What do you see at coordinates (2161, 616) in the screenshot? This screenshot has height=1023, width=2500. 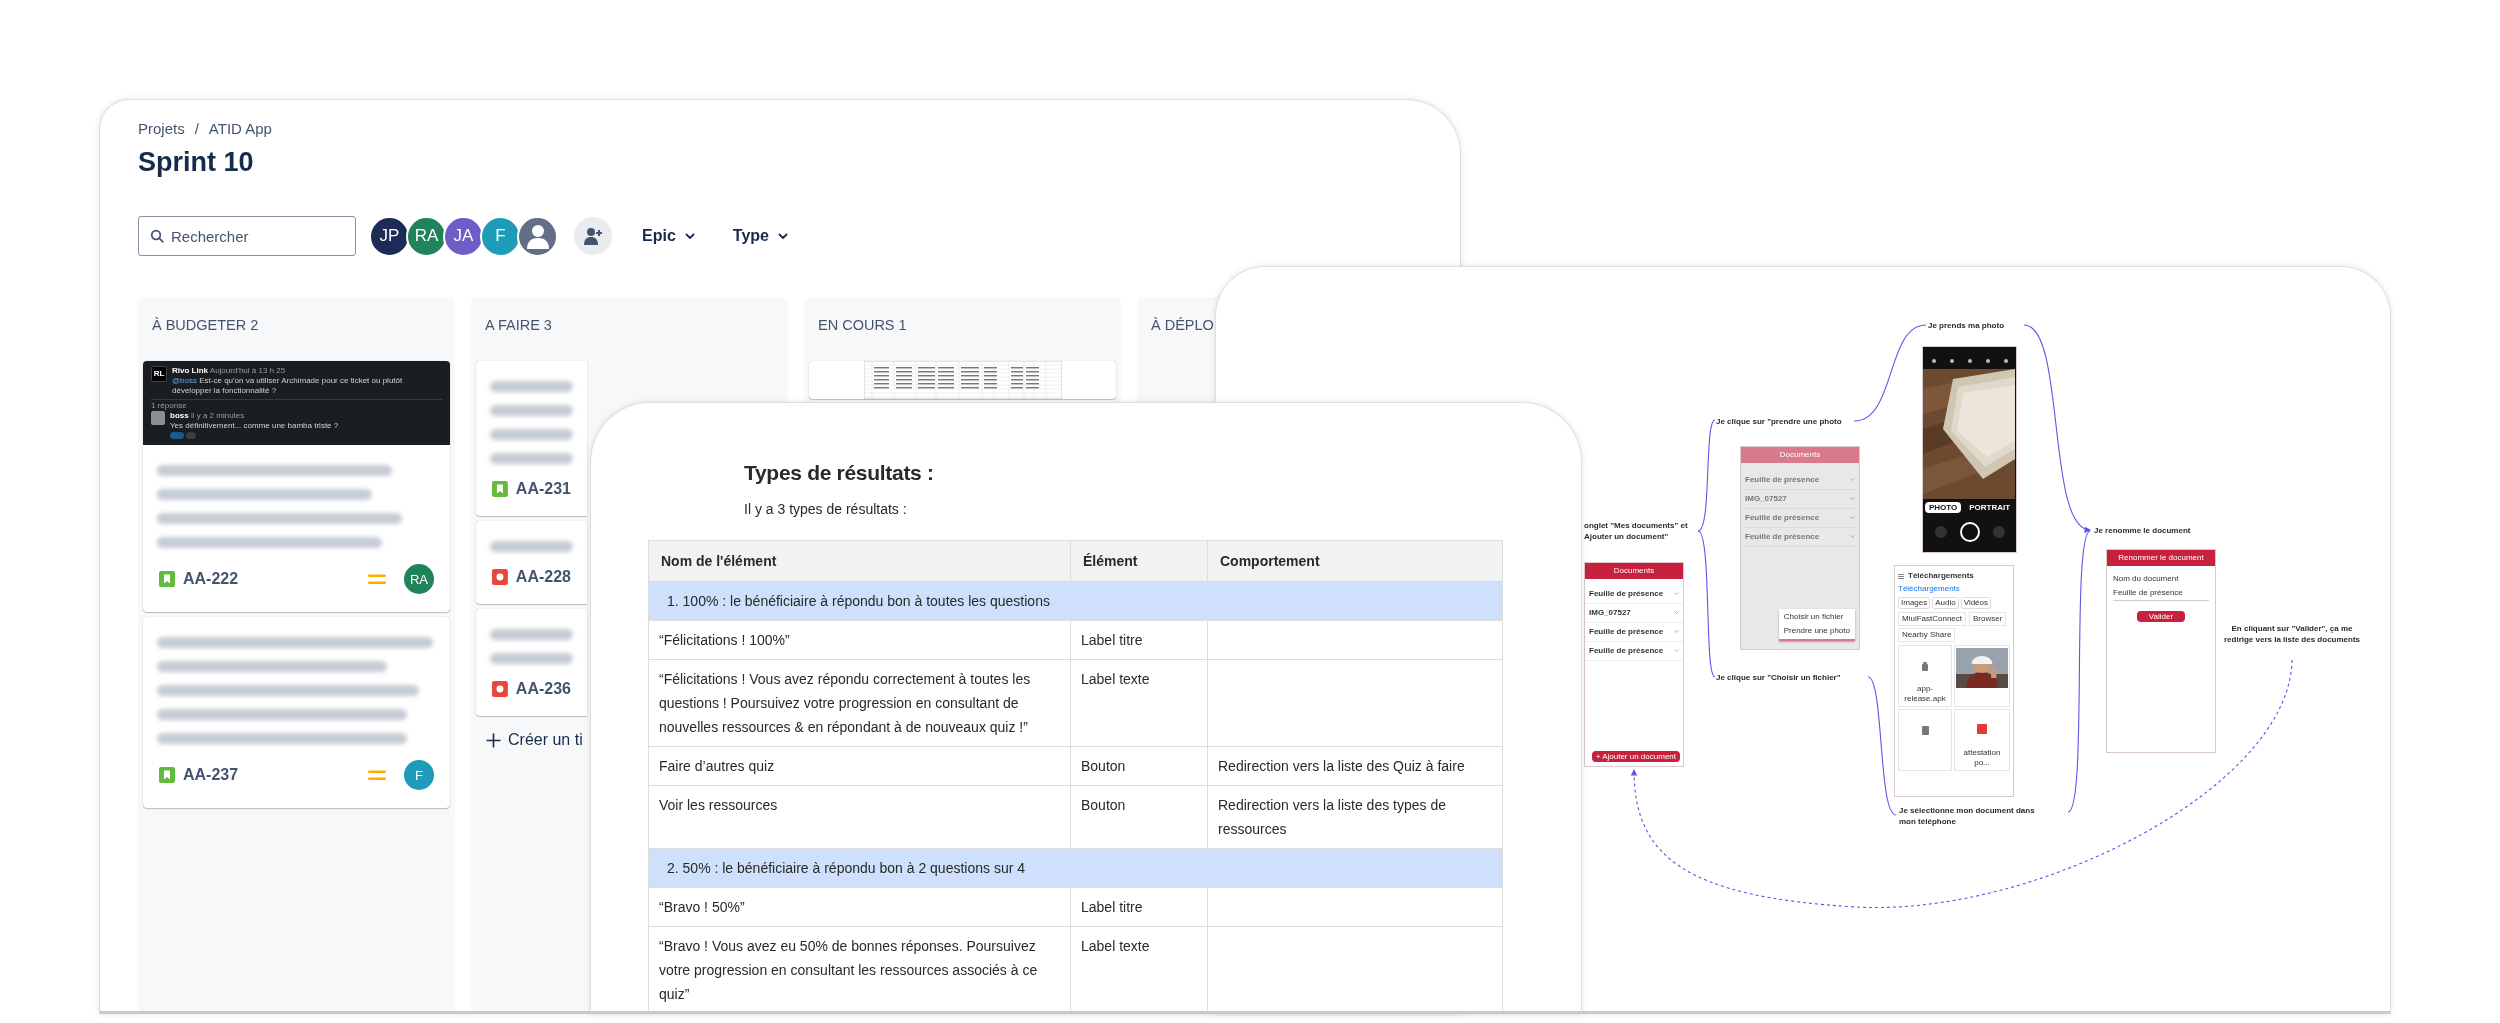 I see `validate-button: Valider` at bounding box center [2161, 616].